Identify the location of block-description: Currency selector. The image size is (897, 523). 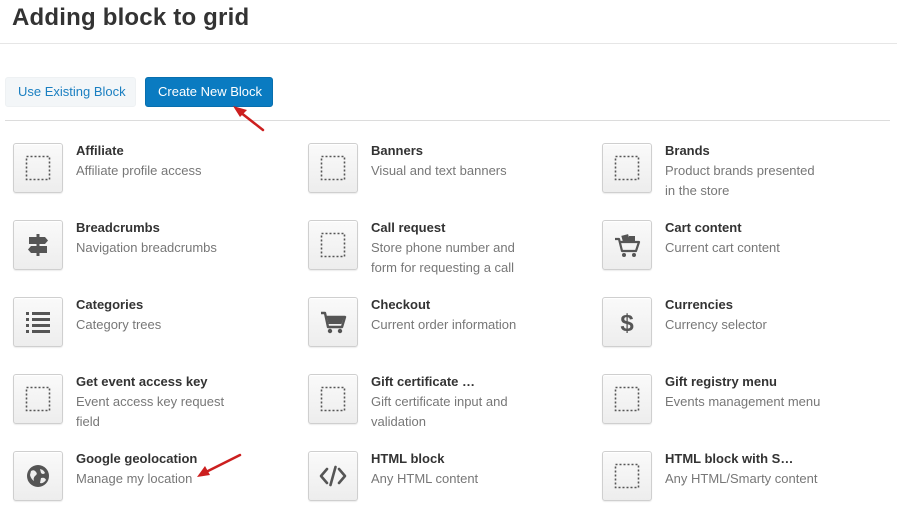
(716, 324).